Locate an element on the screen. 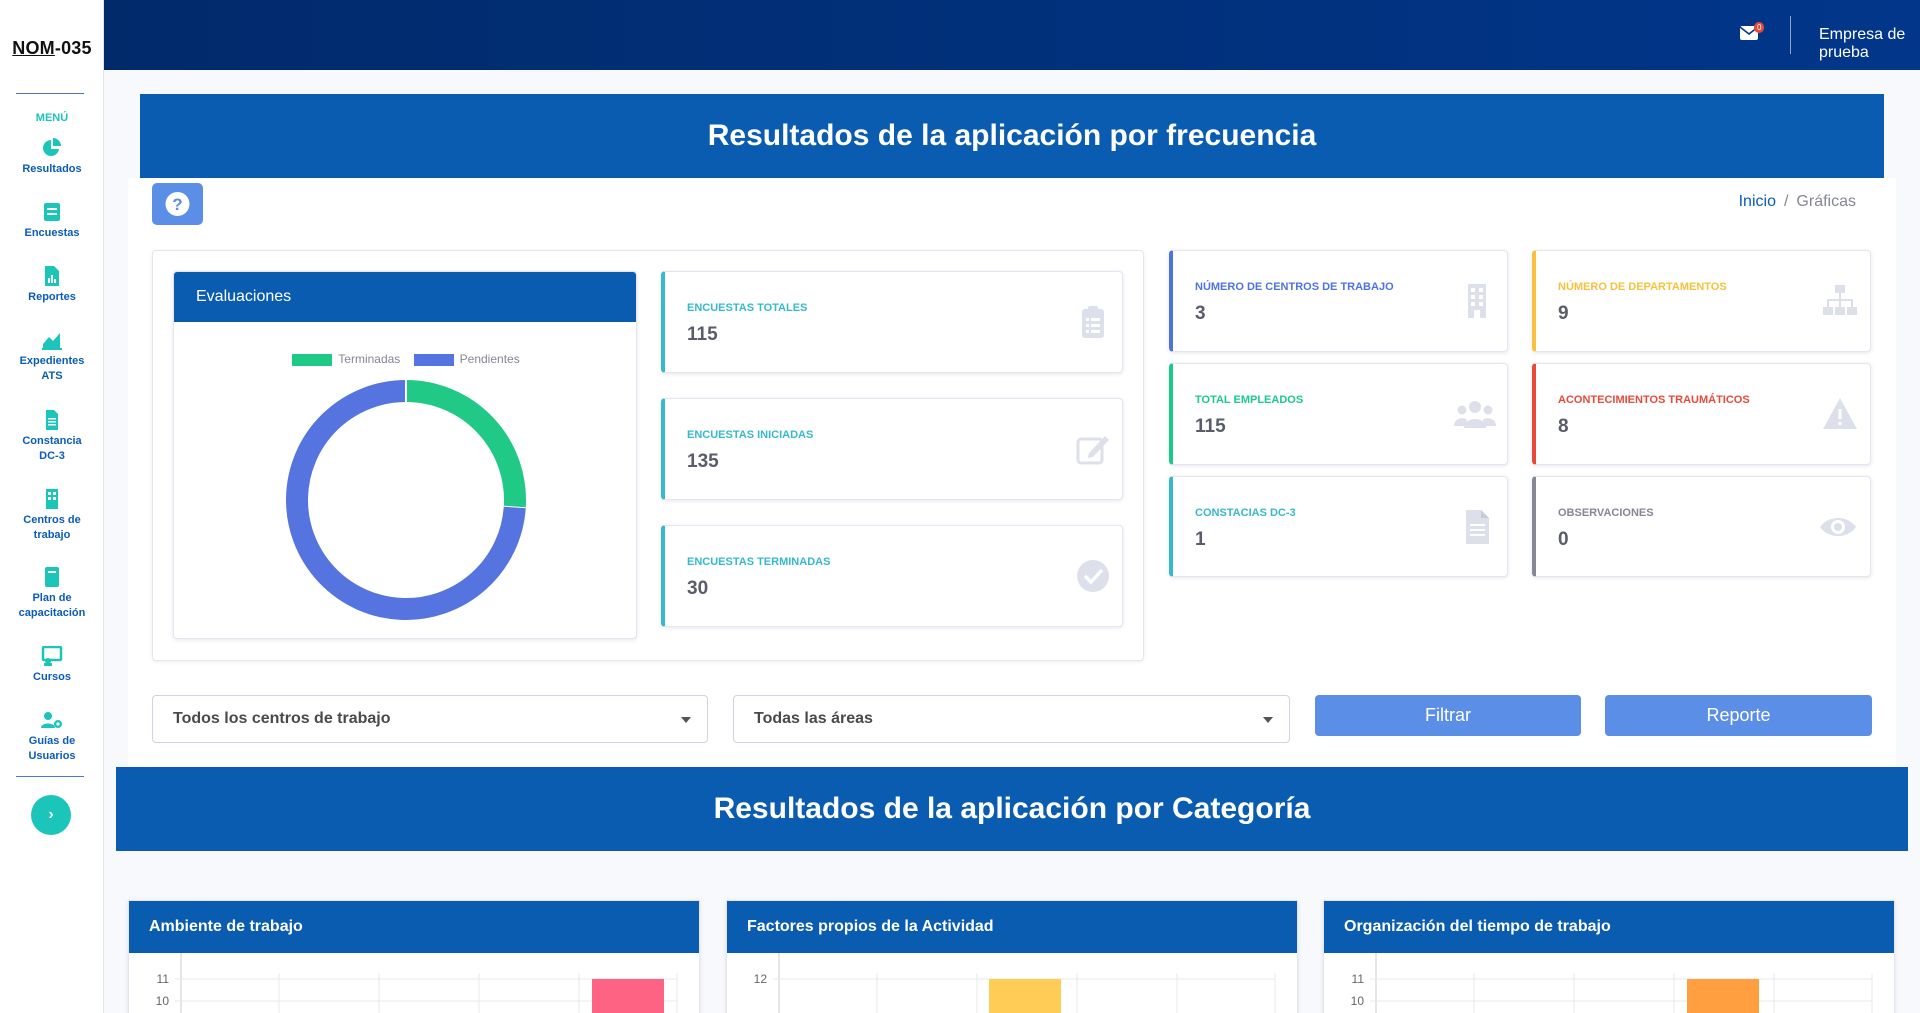 The height and width of the screenshot is (1013, 1920). sidebar-item-label-2: capacitación is located at coordinates (52, 613).